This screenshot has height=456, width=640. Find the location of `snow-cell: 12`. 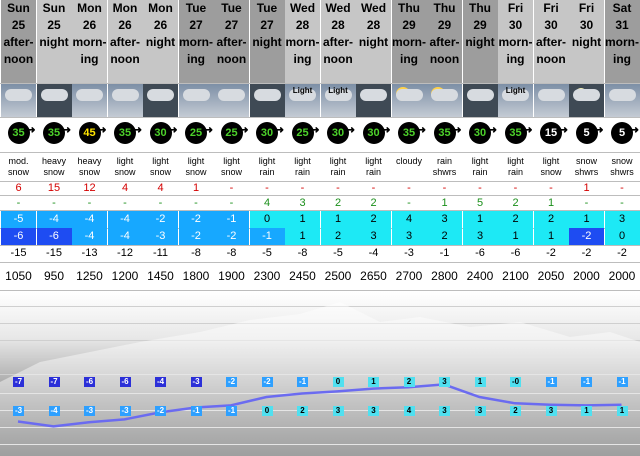

snow-cell: 12 is located at coordinates (89, 188).